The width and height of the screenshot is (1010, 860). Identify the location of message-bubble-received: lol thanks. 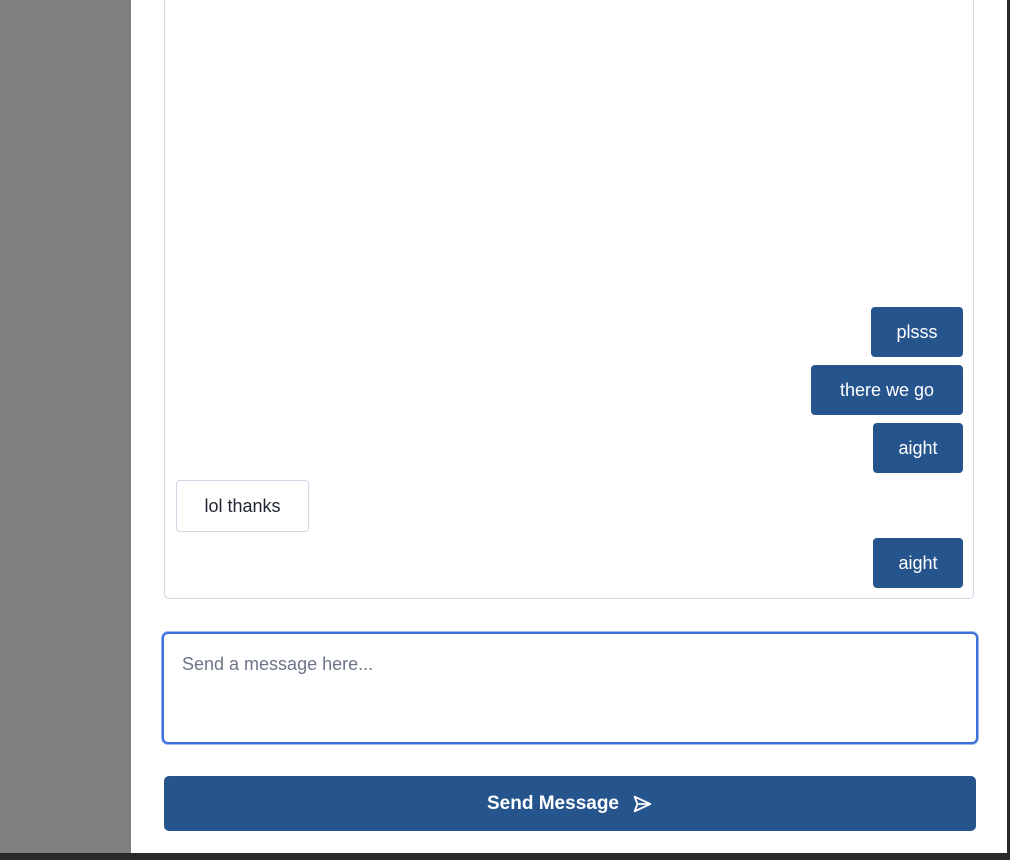
(242, 506).